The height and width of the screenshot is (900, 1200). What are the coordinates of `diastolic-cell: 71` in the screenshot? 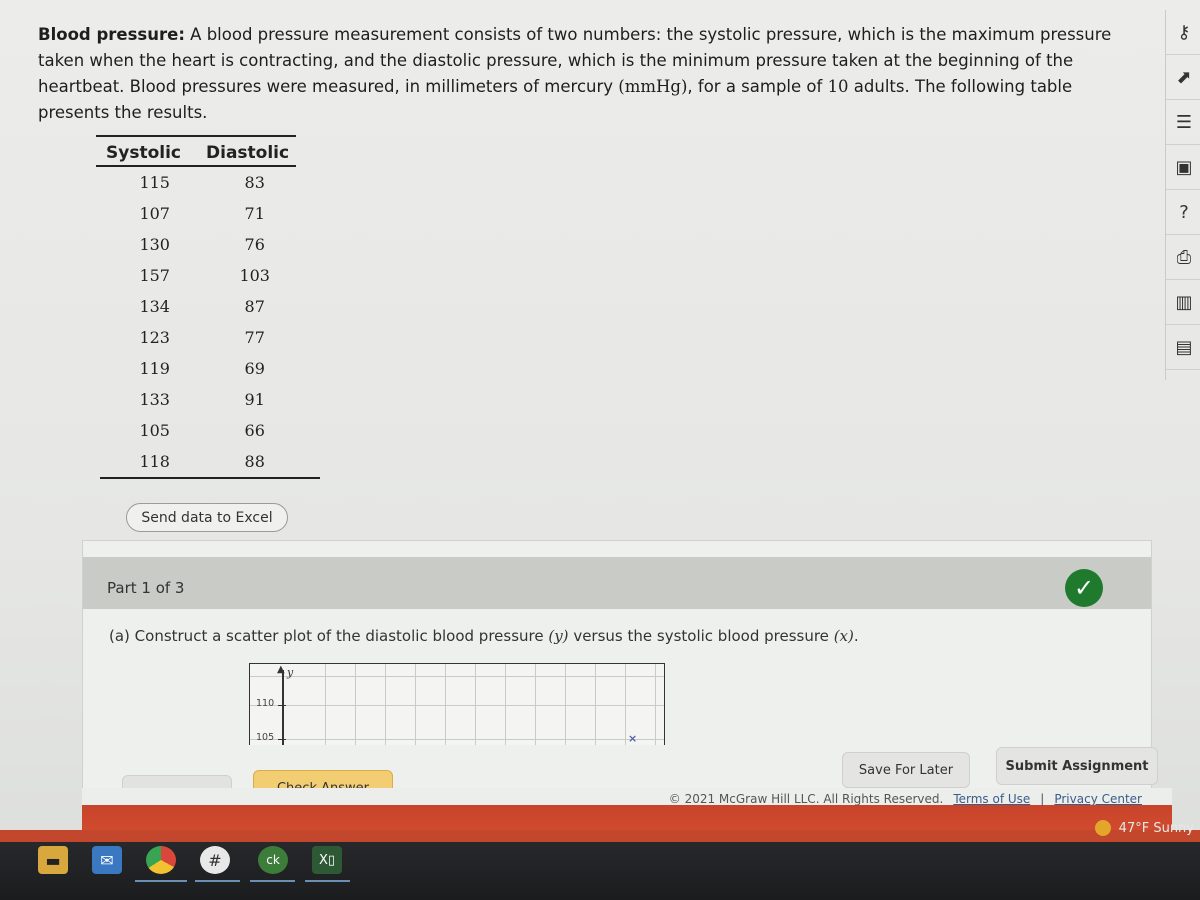 It's located at (254, 213).